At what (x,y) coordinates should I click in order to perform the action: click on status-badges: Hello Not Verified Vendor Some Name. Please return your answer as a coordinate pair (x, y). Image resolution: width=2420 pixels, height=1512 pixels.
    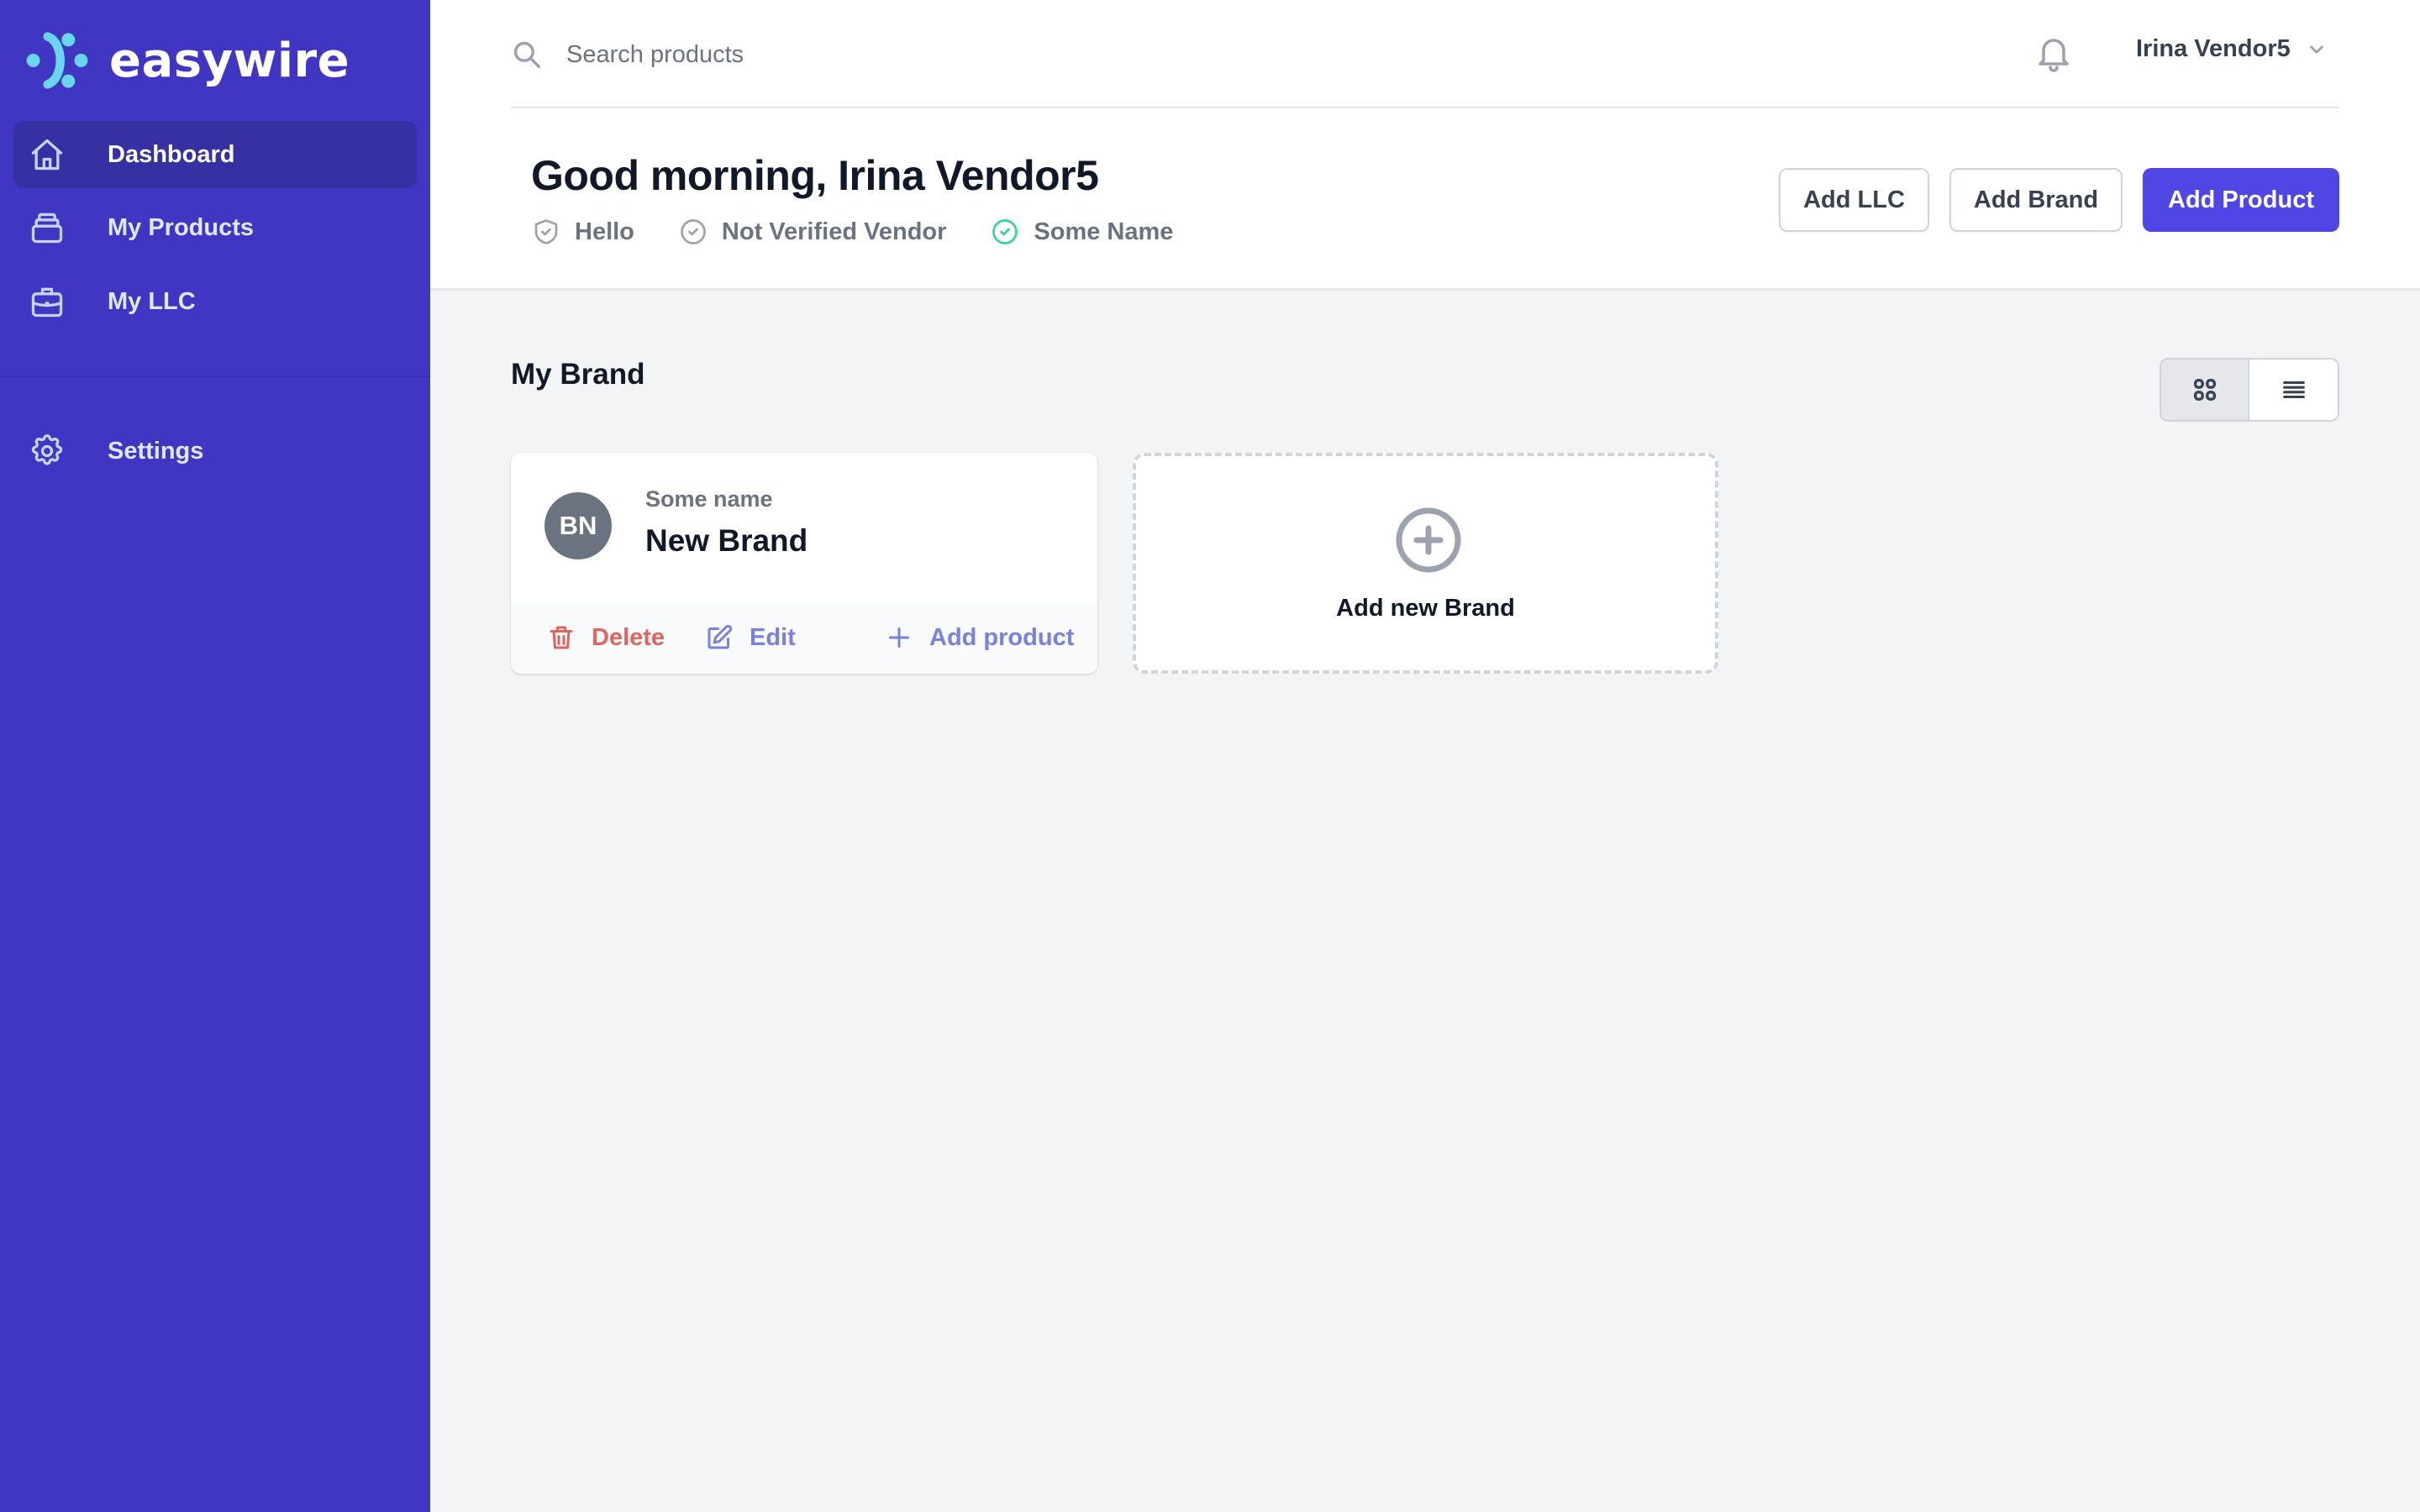
    Looking at the image, I should click on (874, 232).